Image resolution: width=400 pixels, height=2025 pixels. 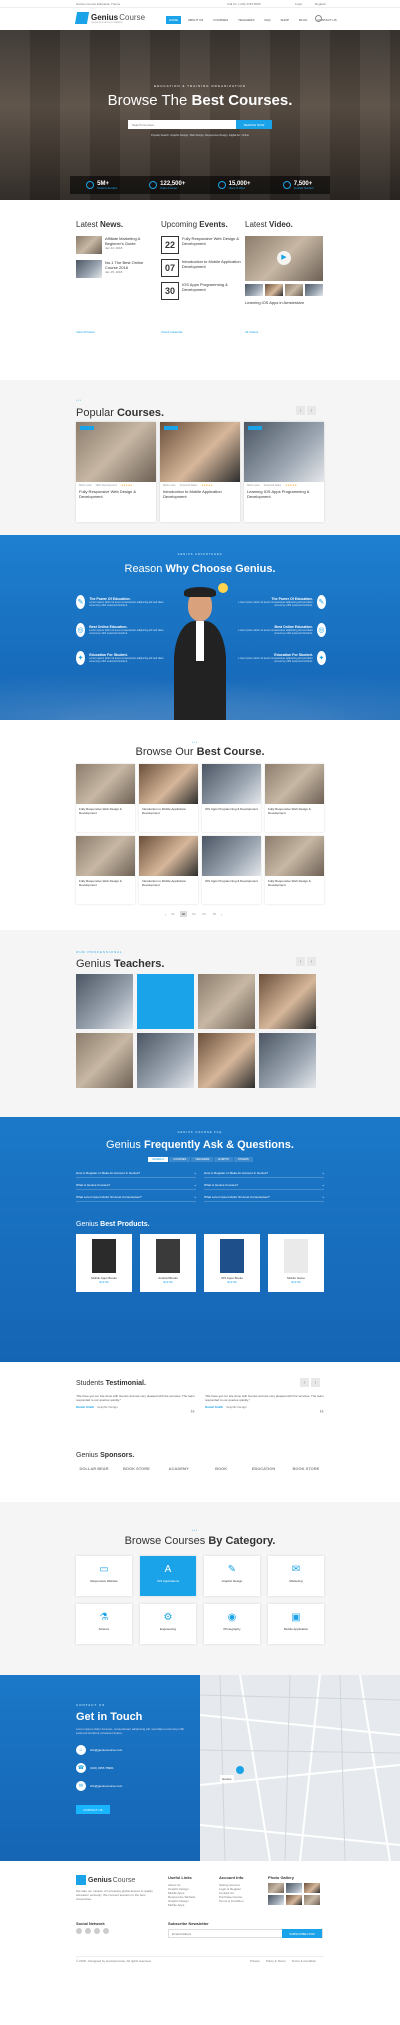 What do you see at coordinates (303, 20) in the screenshot?
I see `nav-item-blog: BLOG` at bounding box center [303, 20].